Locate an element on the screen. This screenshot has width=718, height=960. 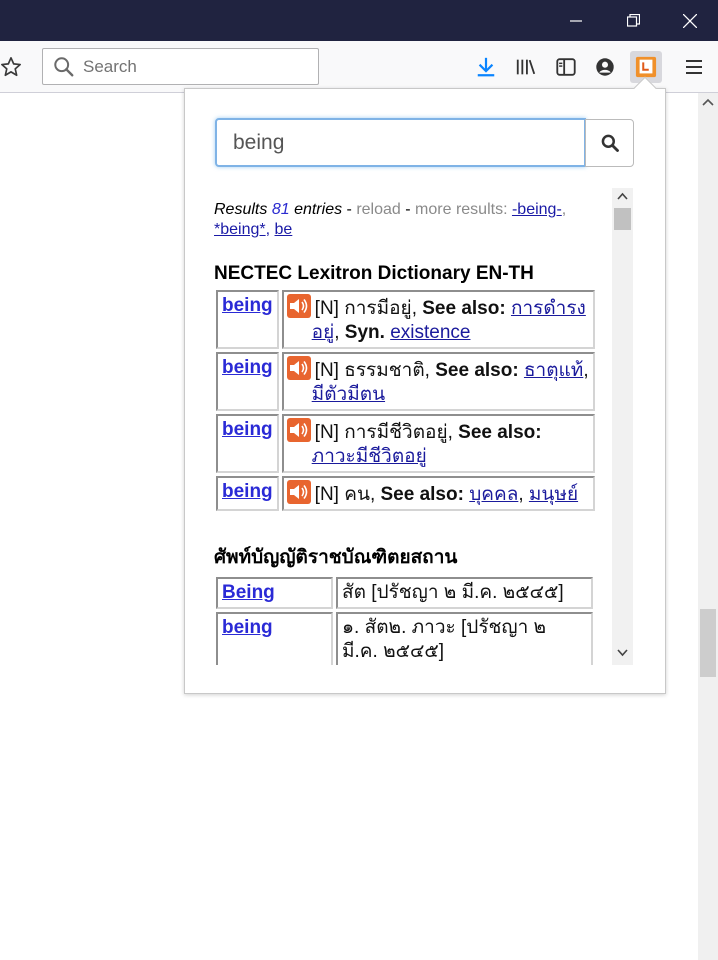
table-row: being [N] คน, See also: บุคคล, มนุษย์ is located at coordinates (405, 493).